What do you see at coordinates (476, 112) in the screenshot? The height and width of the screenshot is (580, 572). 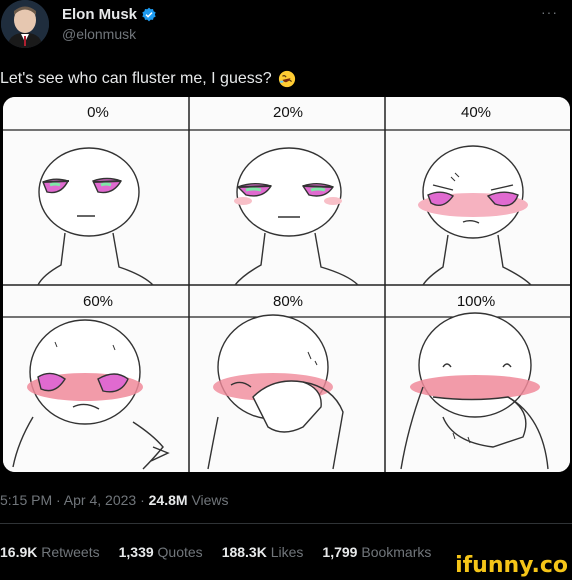 I see `panel-label-40: 40%` at bounding box center [476, 112].